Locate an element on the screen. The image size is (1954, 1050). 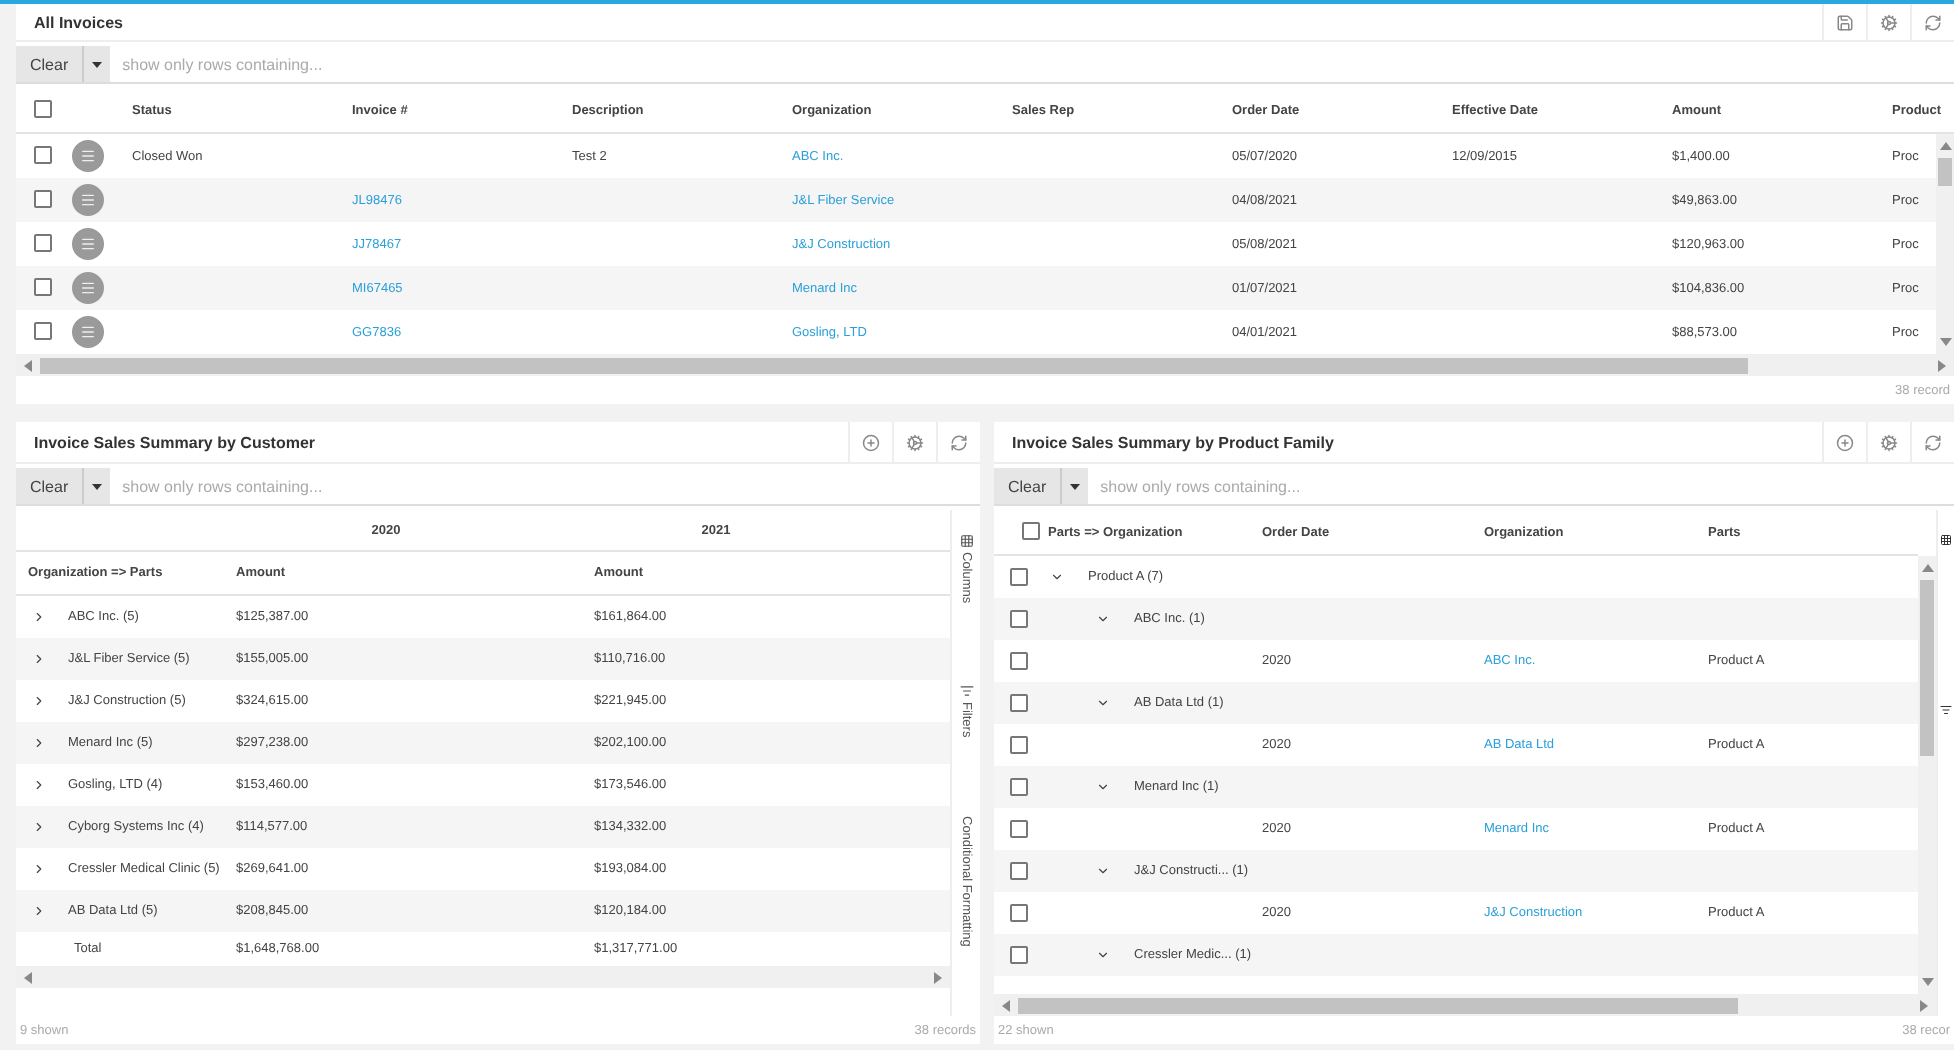
save-icon is located at coordinates (1845, 22).